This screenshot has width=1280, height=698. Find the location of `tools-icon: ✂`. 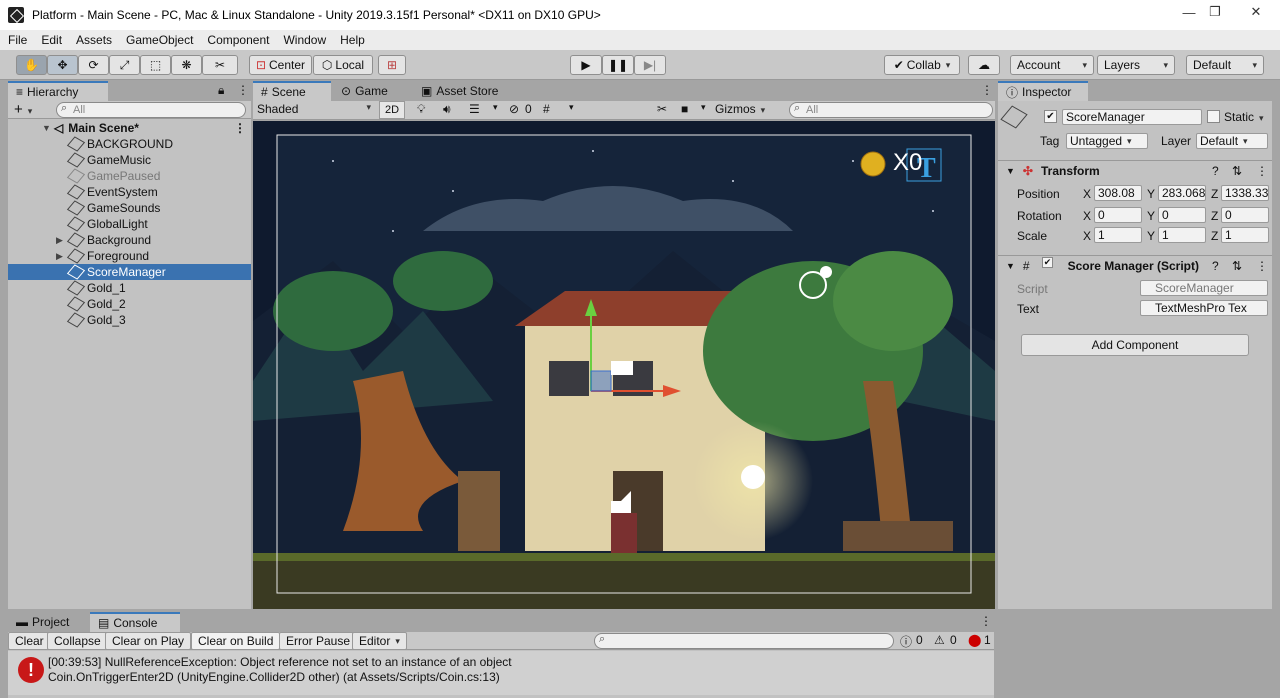

tools-icon: ✂ is located at coordinates (662, 109).